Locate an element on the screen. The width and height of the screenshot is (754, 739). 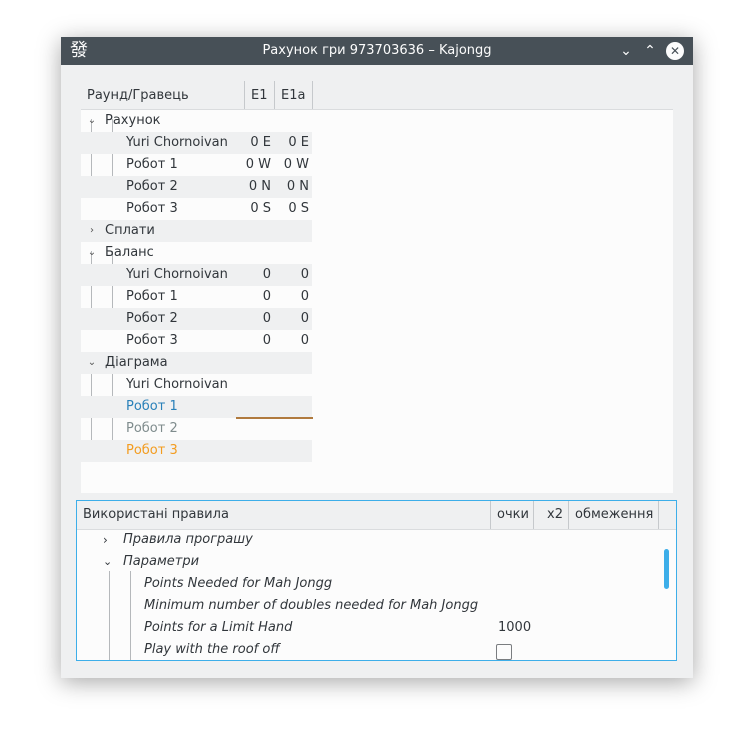
rule-group-losing: Правила програшу is located at coordinates (188, 540).